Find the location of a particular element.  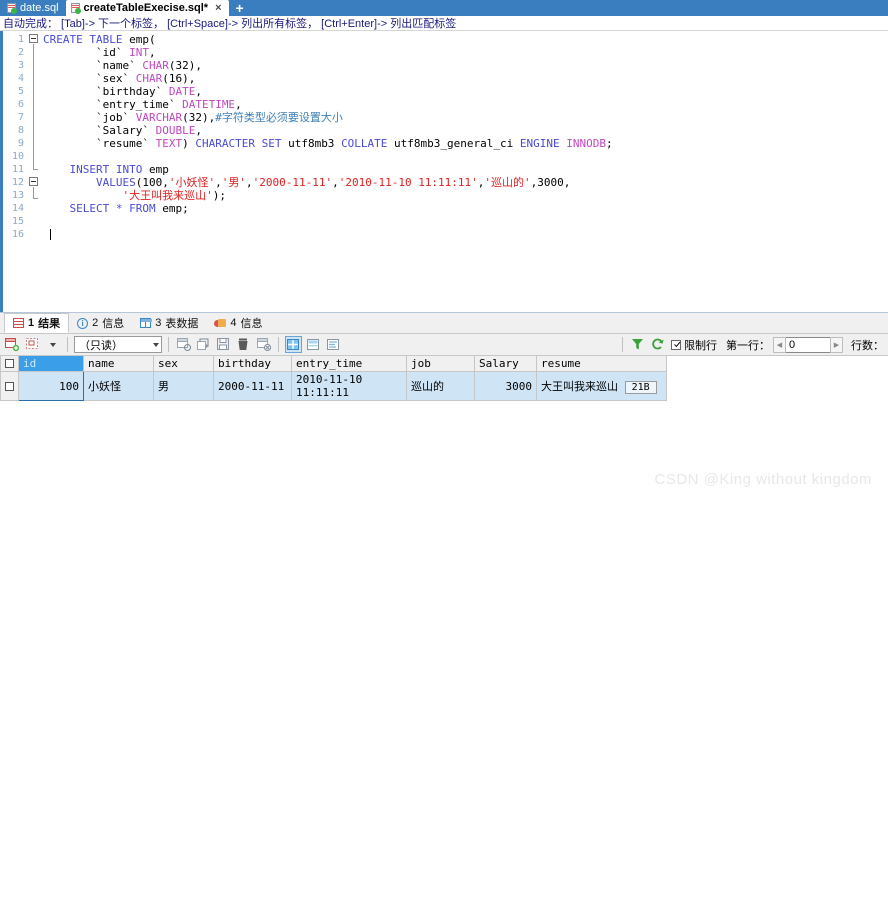

line-number: 16 is located at coordinates (17, 234).